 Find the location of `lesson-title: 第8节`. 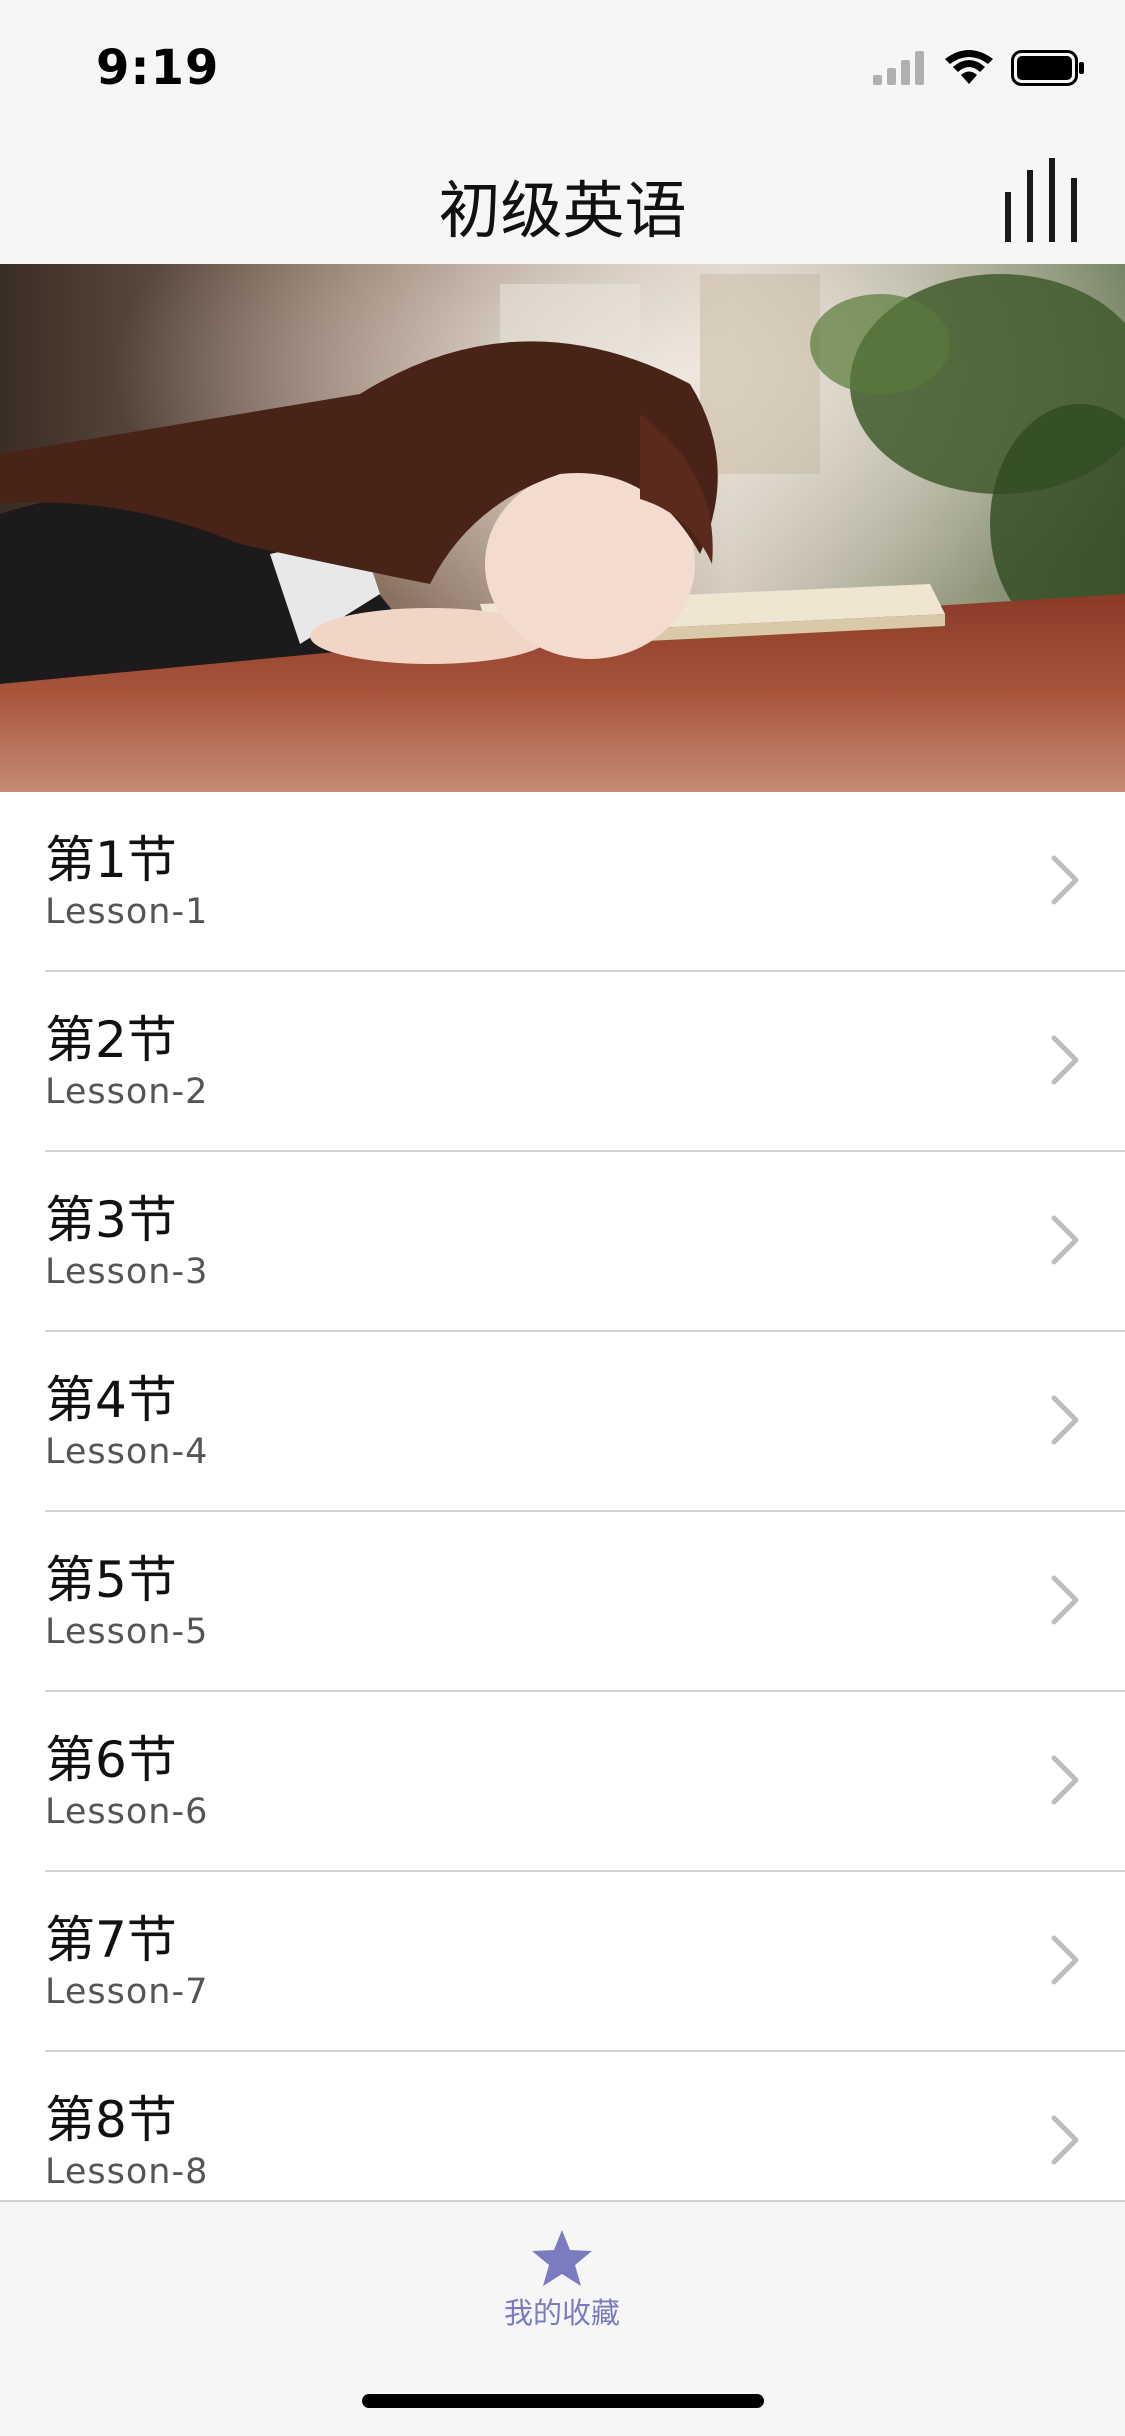

lesson-title: 第8节 is located at coordinates (111, 2120).